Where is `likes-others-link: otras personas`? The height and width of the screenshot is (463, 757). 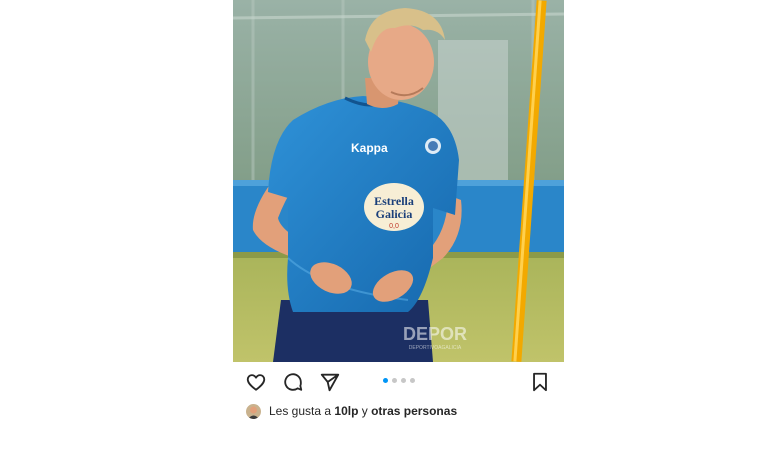
likes-others-link: otras personas is located at coordinates (414, 411).